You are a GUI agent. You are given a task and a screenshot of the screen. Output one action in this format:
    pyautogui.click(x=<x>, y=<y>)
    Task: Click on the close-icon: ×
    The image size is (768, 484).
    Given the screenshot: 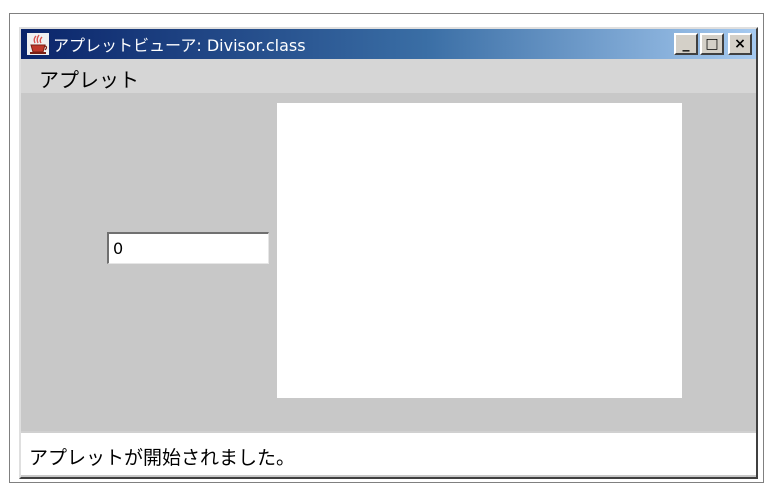 What is the action you would take?
    pyautogui.click(x=740, y=44)
    